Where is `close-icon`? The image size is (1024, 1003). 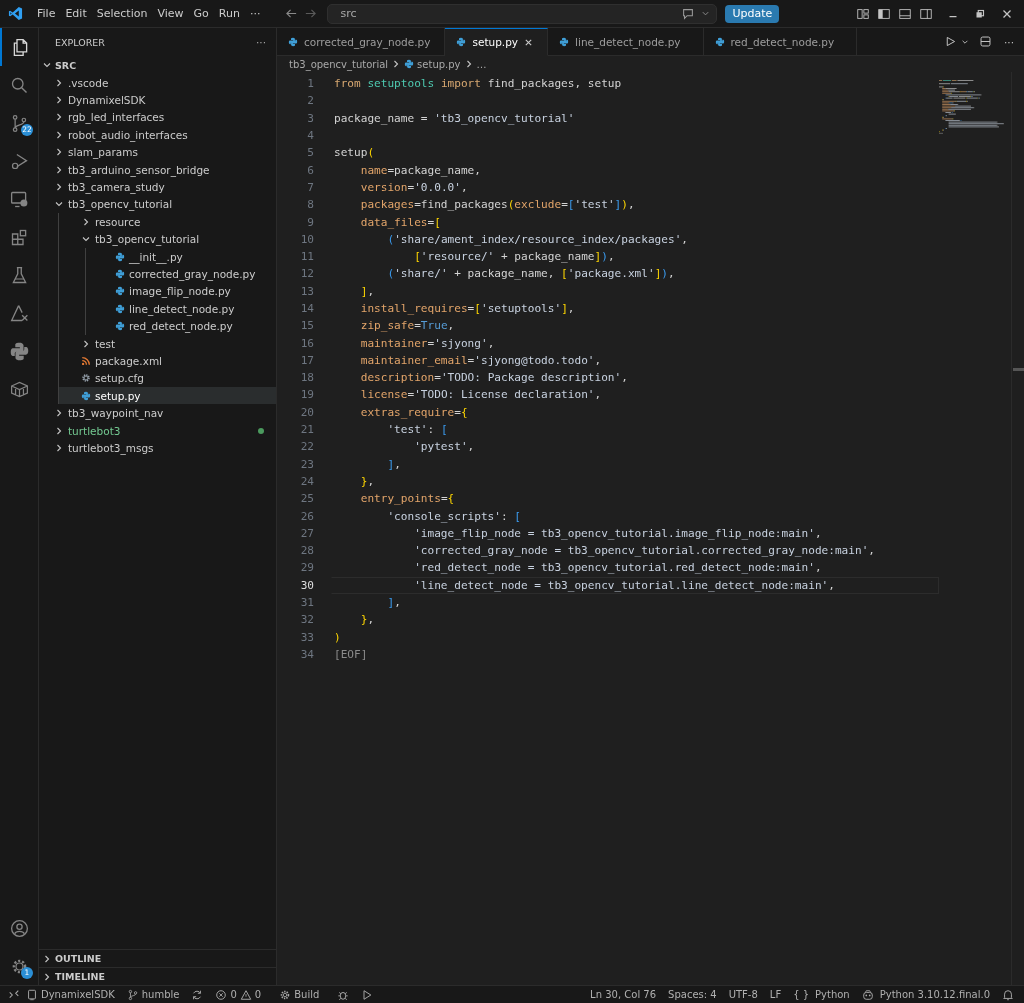
close-icon is located at coordinates (529, 42).